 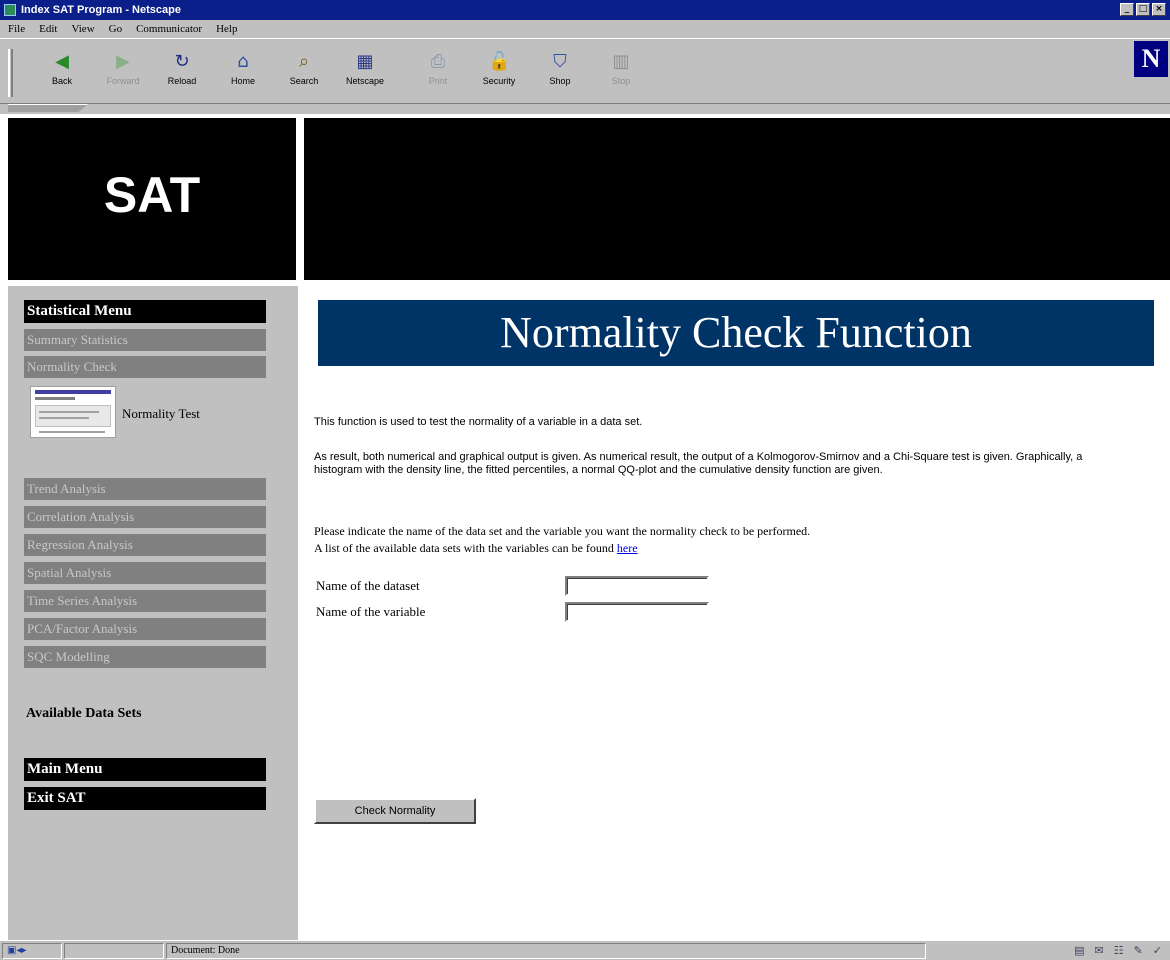 I want to click on reload-icon: ↻, so click(x=182, y=61).